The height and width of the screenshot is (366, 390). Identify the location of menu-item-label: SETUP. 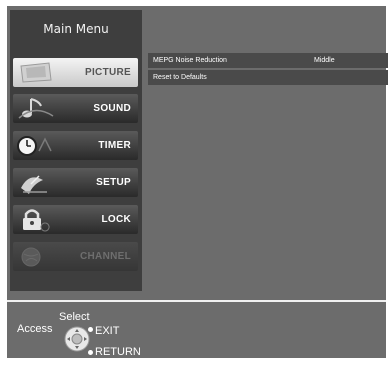
(113, 182).